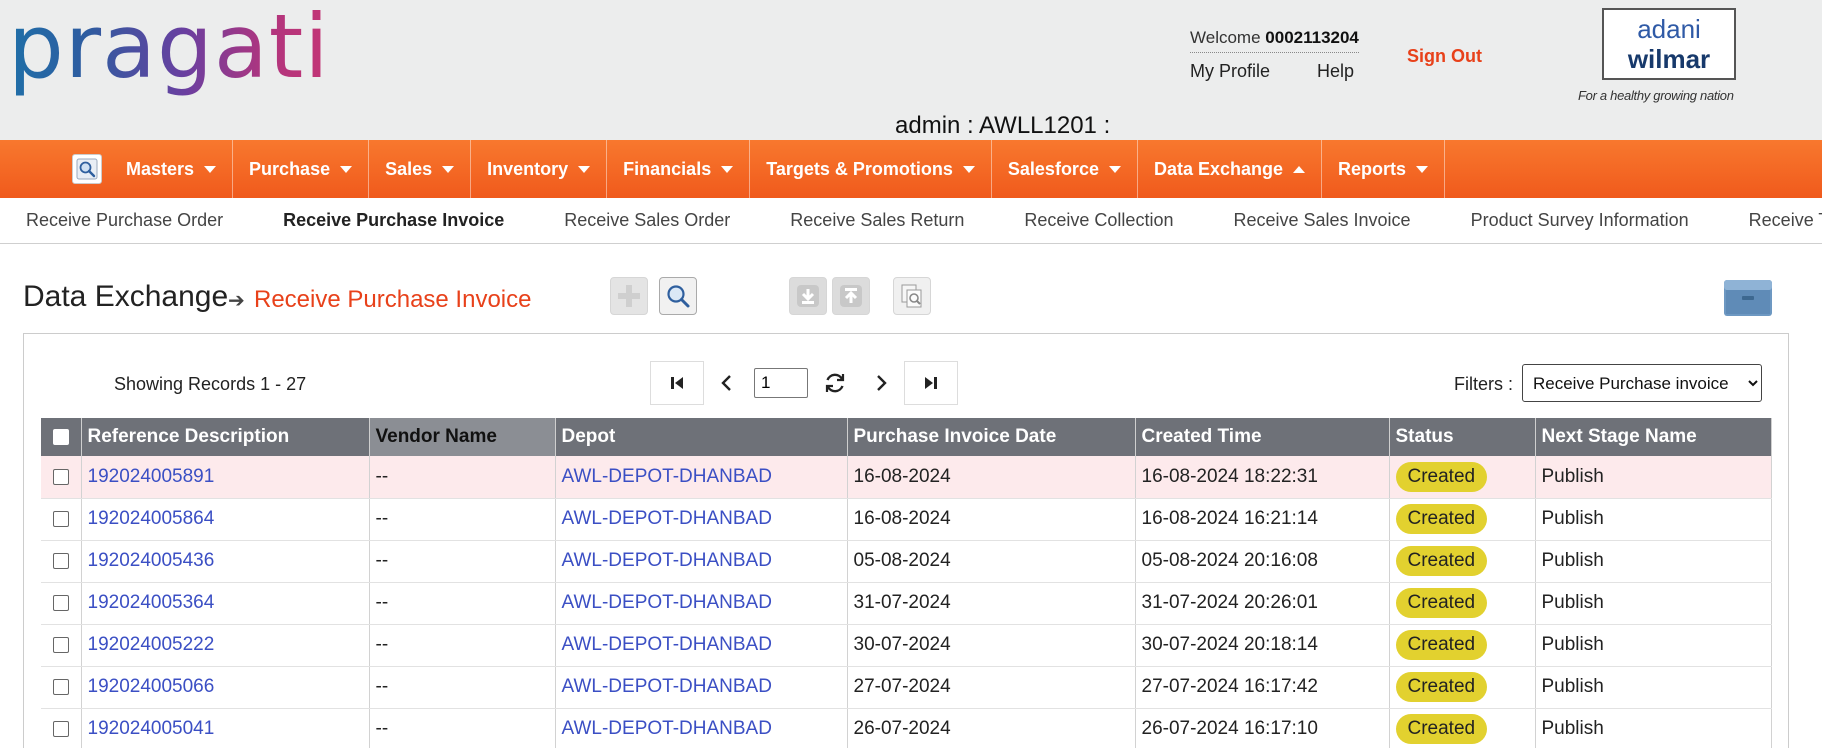 The width and height of the screenshot is (1822, 748). I want to click on nav-reports: Reports, so click(1384, 169).